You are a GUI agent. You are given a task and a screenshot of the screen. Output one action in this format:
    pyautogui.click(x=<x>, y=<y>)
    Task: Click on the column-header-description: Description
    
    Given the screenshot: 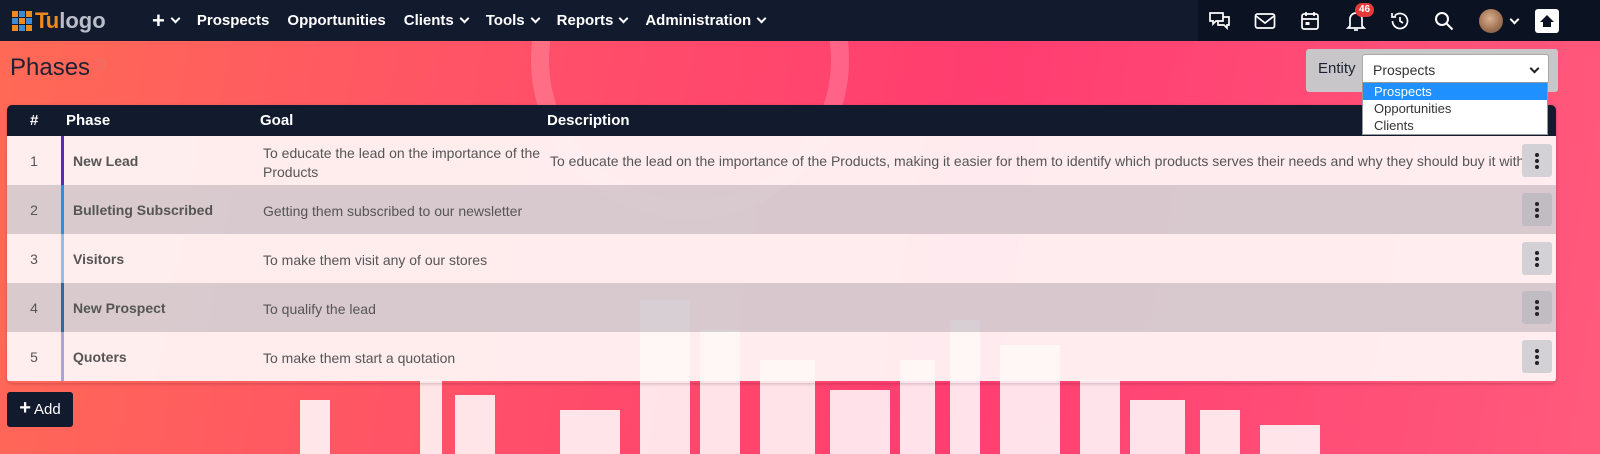 What is the action you would take?
    pyautogui.click(x=588, y=120)
    